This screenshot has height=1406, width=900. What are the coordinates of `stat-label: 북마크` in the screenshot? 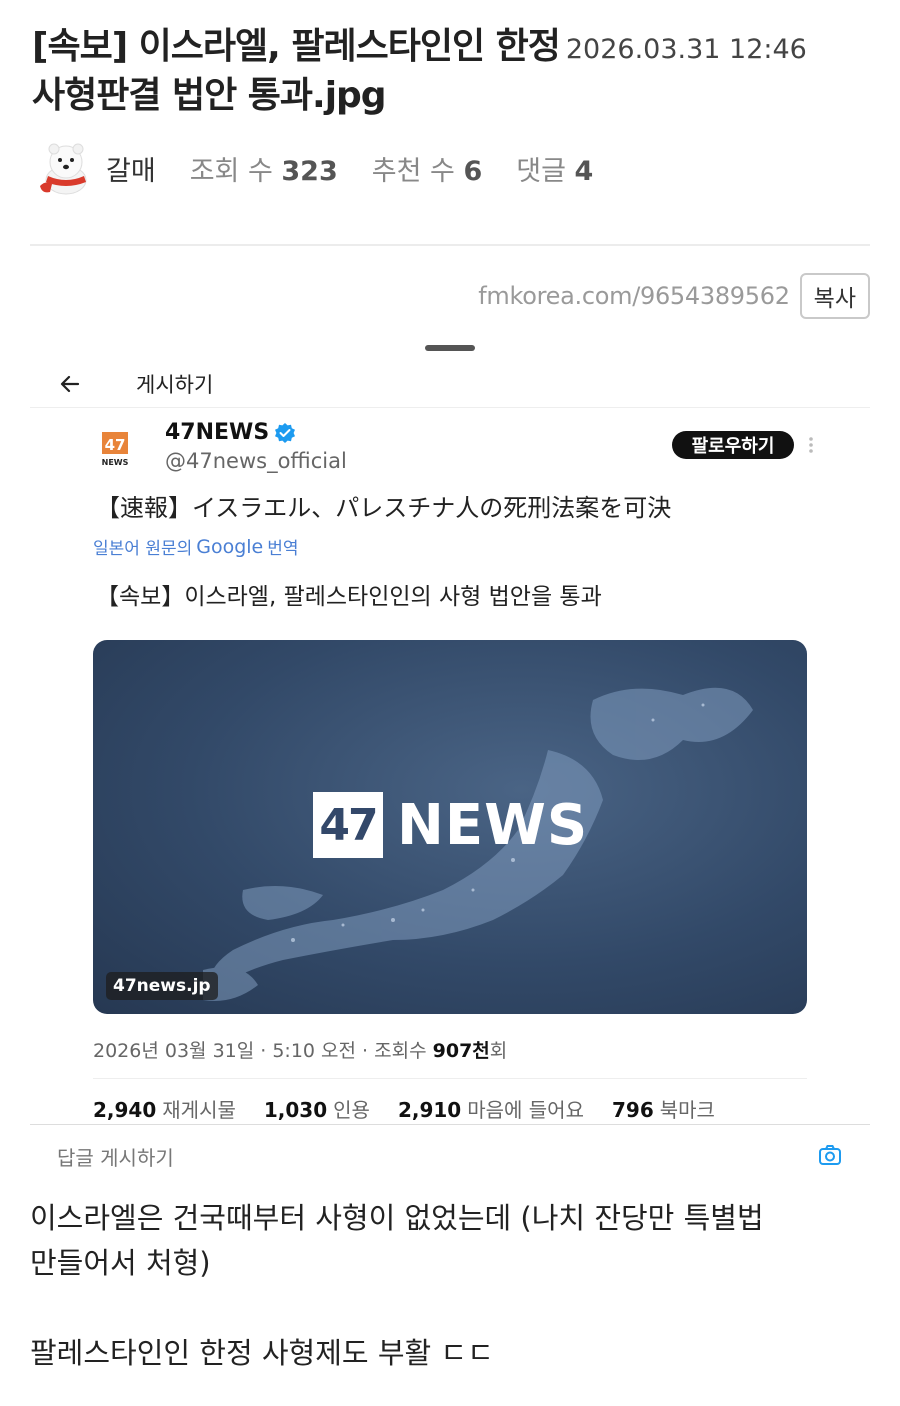 It's located at (687, 1110).